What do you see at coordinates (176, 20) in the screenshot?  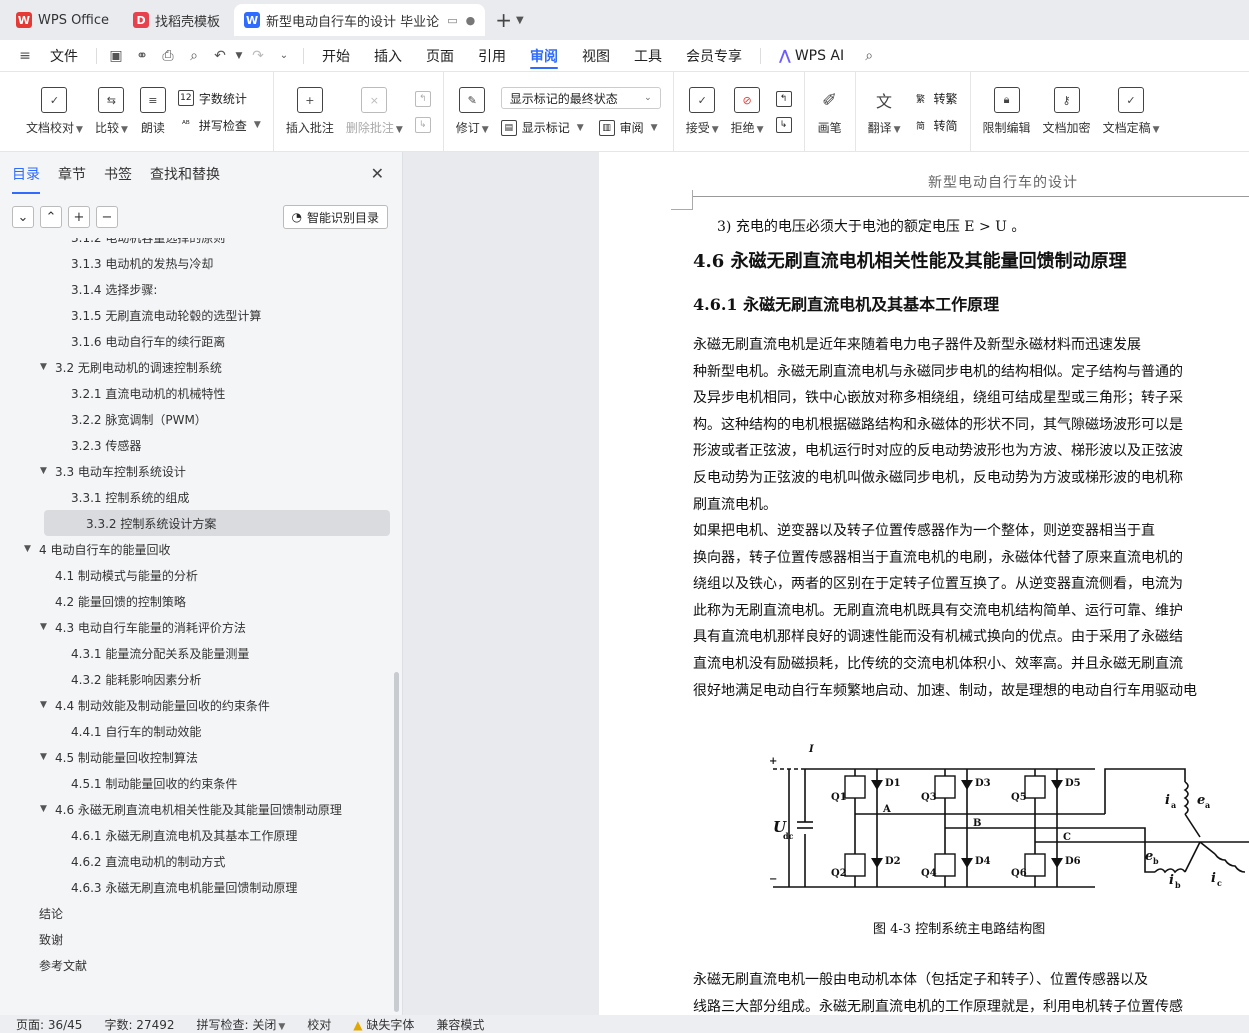 I see `tab-docer-templates: D 找稻壳模板` at bounding box center [176, 20].